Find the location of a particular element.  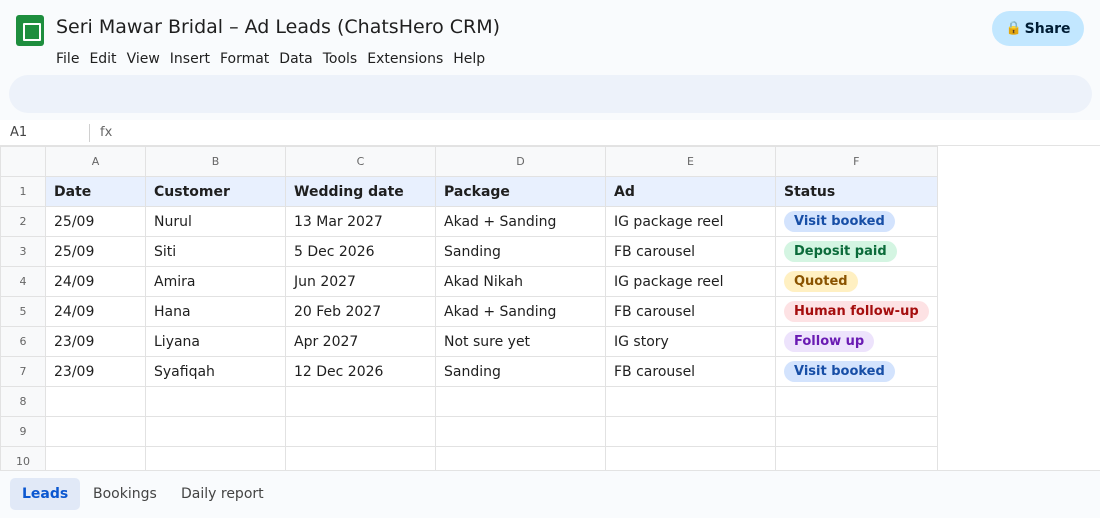

menu-insert: Insert is located at coordinates (190, 59).